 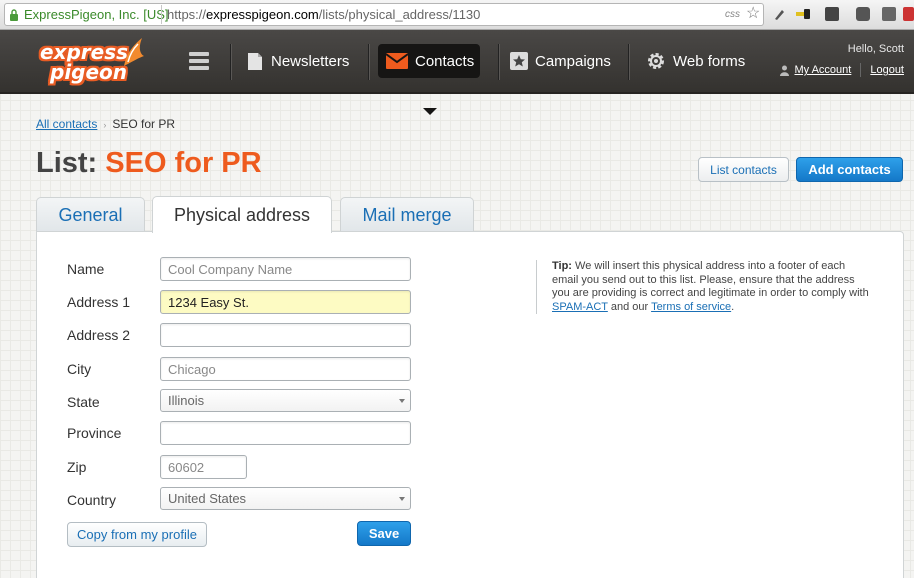 What do you see at coordinates (94, 433) in the screenshot?
I see `province-label: Province` at bounding box center [94, 433].